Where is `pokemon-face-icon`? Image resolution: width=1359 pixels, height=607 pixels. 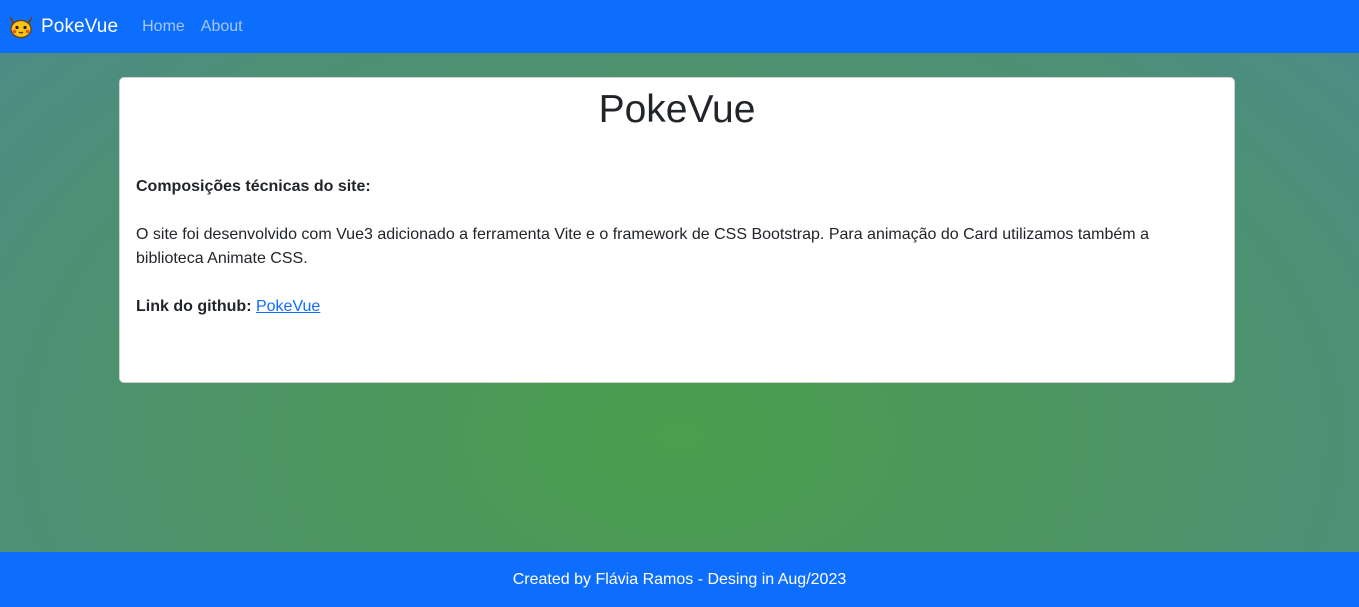
pokemon-face-icon is located at coordinates (21, 27).